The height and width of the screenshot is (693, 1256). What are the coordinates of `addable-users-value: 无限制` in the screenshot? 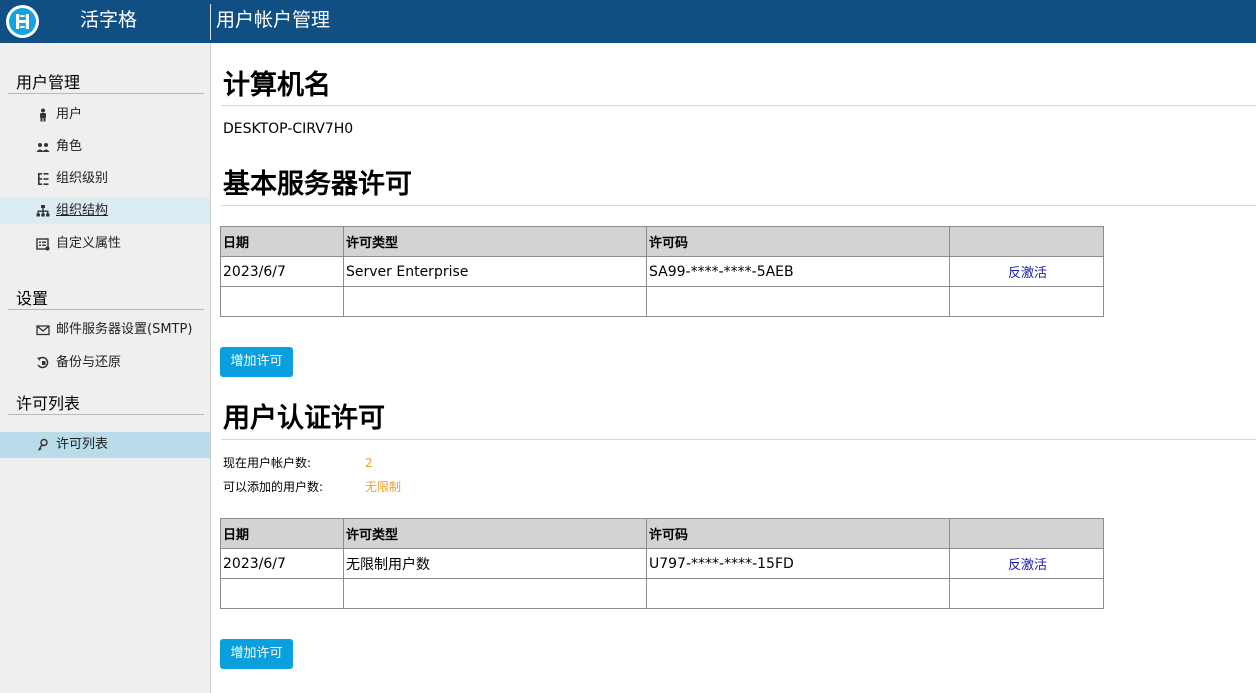 It's located at (383, 487).